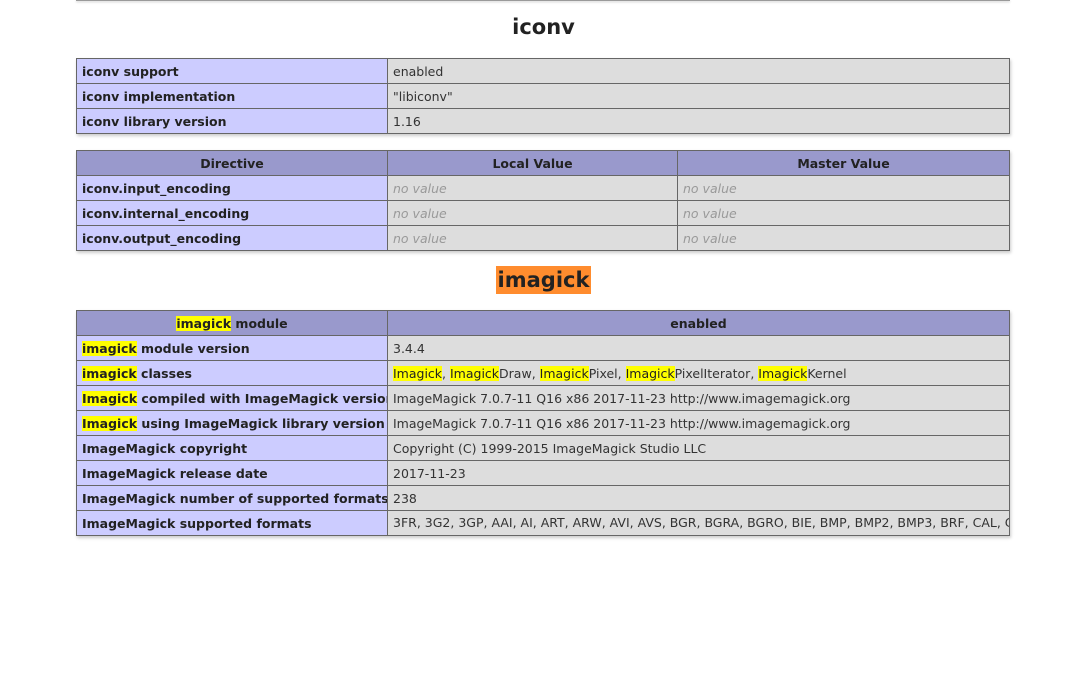  Describe the element at coordinates (515, 373) in the screenshot. I see `class-suffix: Draw` at that location.